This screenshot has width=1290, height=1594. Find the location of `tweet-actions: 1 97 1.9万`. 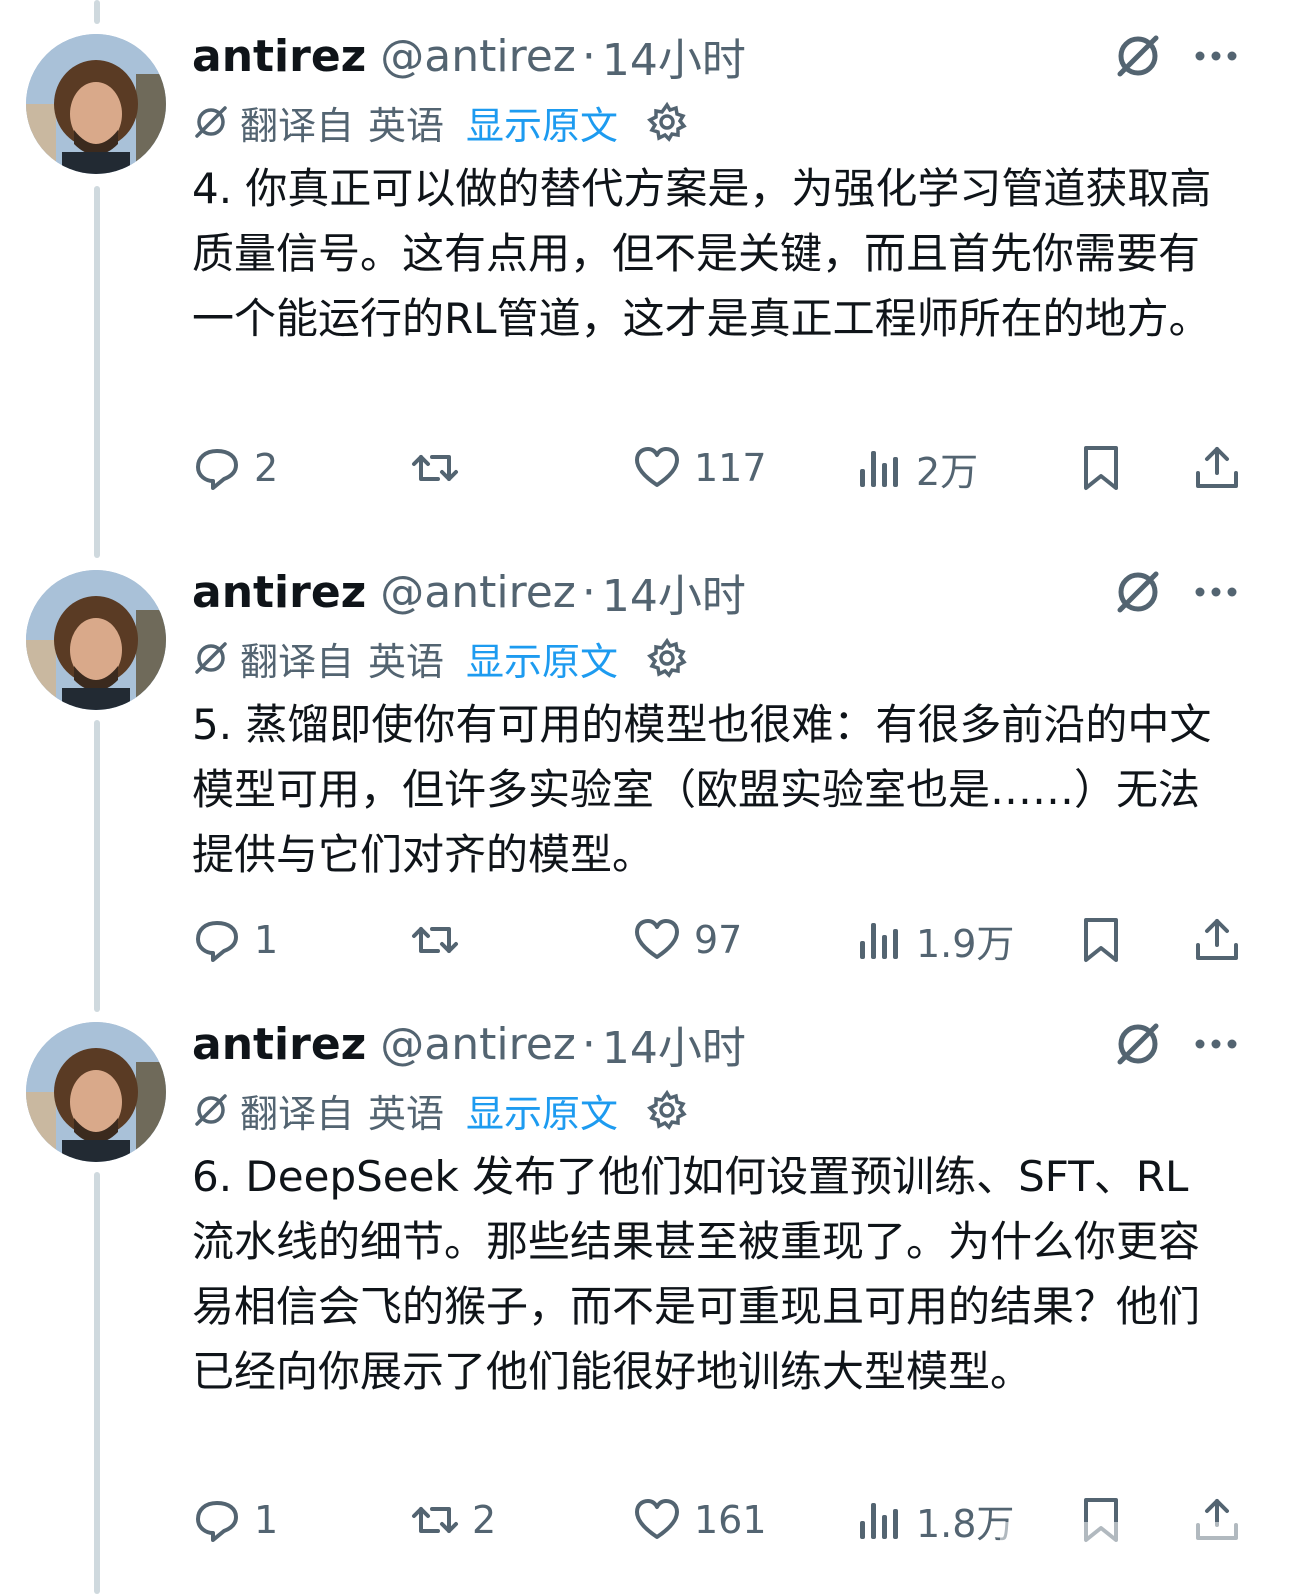

tweet-actions: 1 97 1.9万 is located at coordinates (722, 940).